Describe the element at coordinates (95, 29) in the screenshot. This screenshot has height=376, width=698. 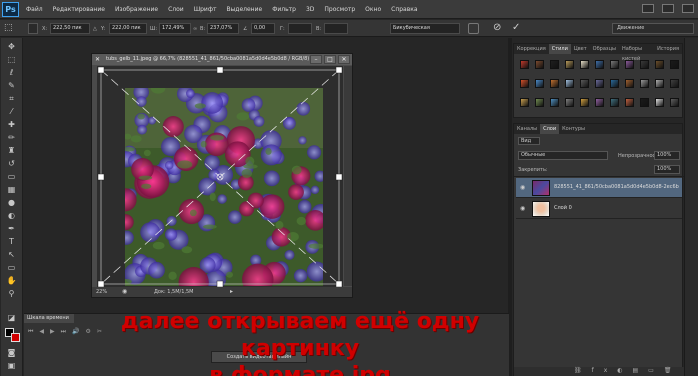
I see `link-icon: △` at that location.